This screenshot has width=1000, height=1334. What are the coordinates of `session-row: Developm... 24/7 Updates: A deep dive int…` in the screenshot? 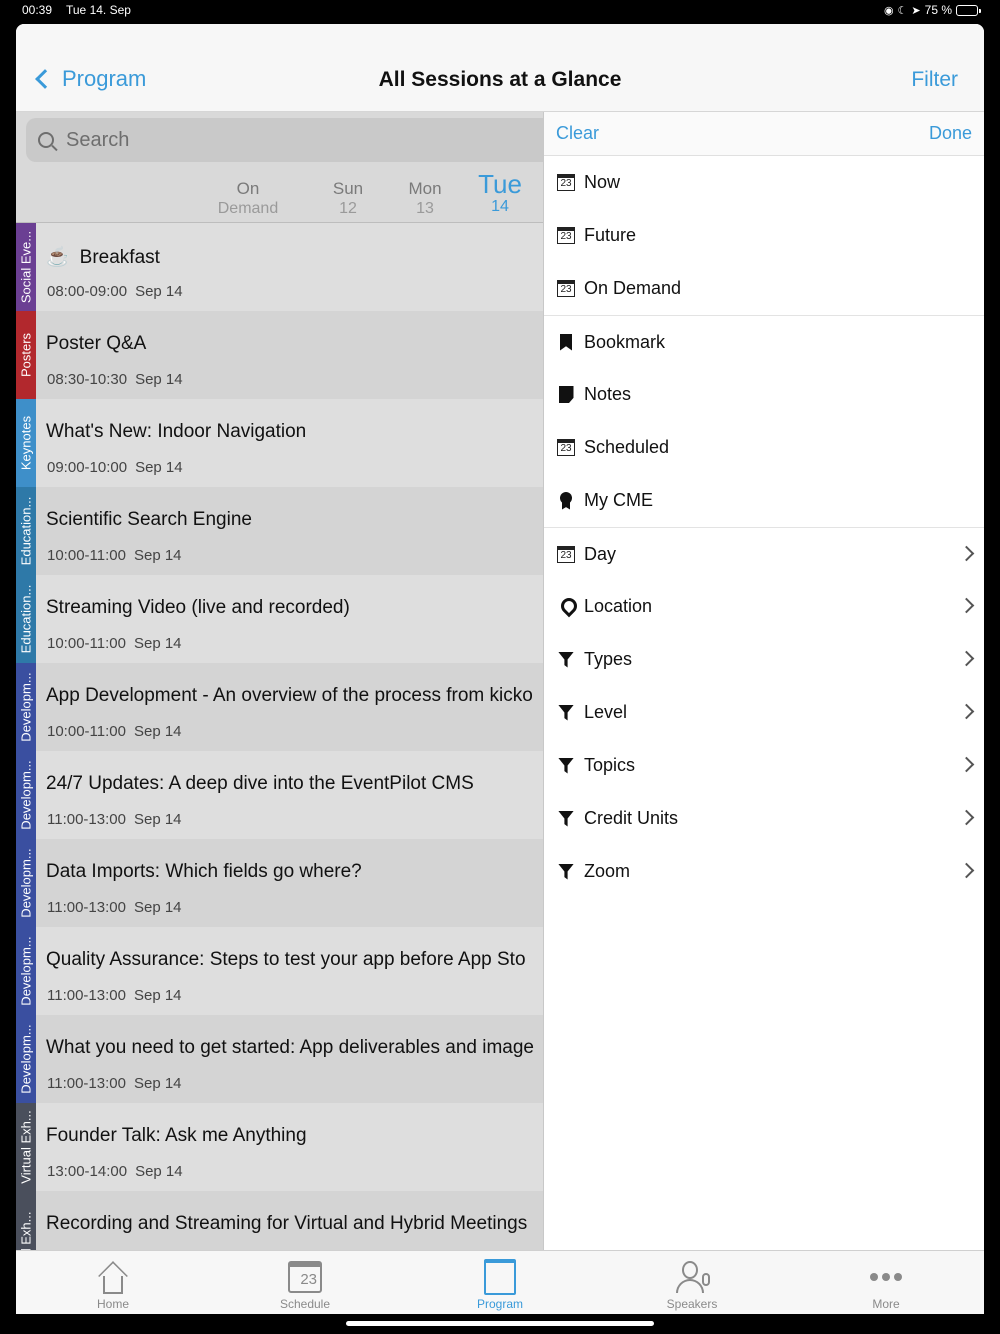 It's located at (279, 795).